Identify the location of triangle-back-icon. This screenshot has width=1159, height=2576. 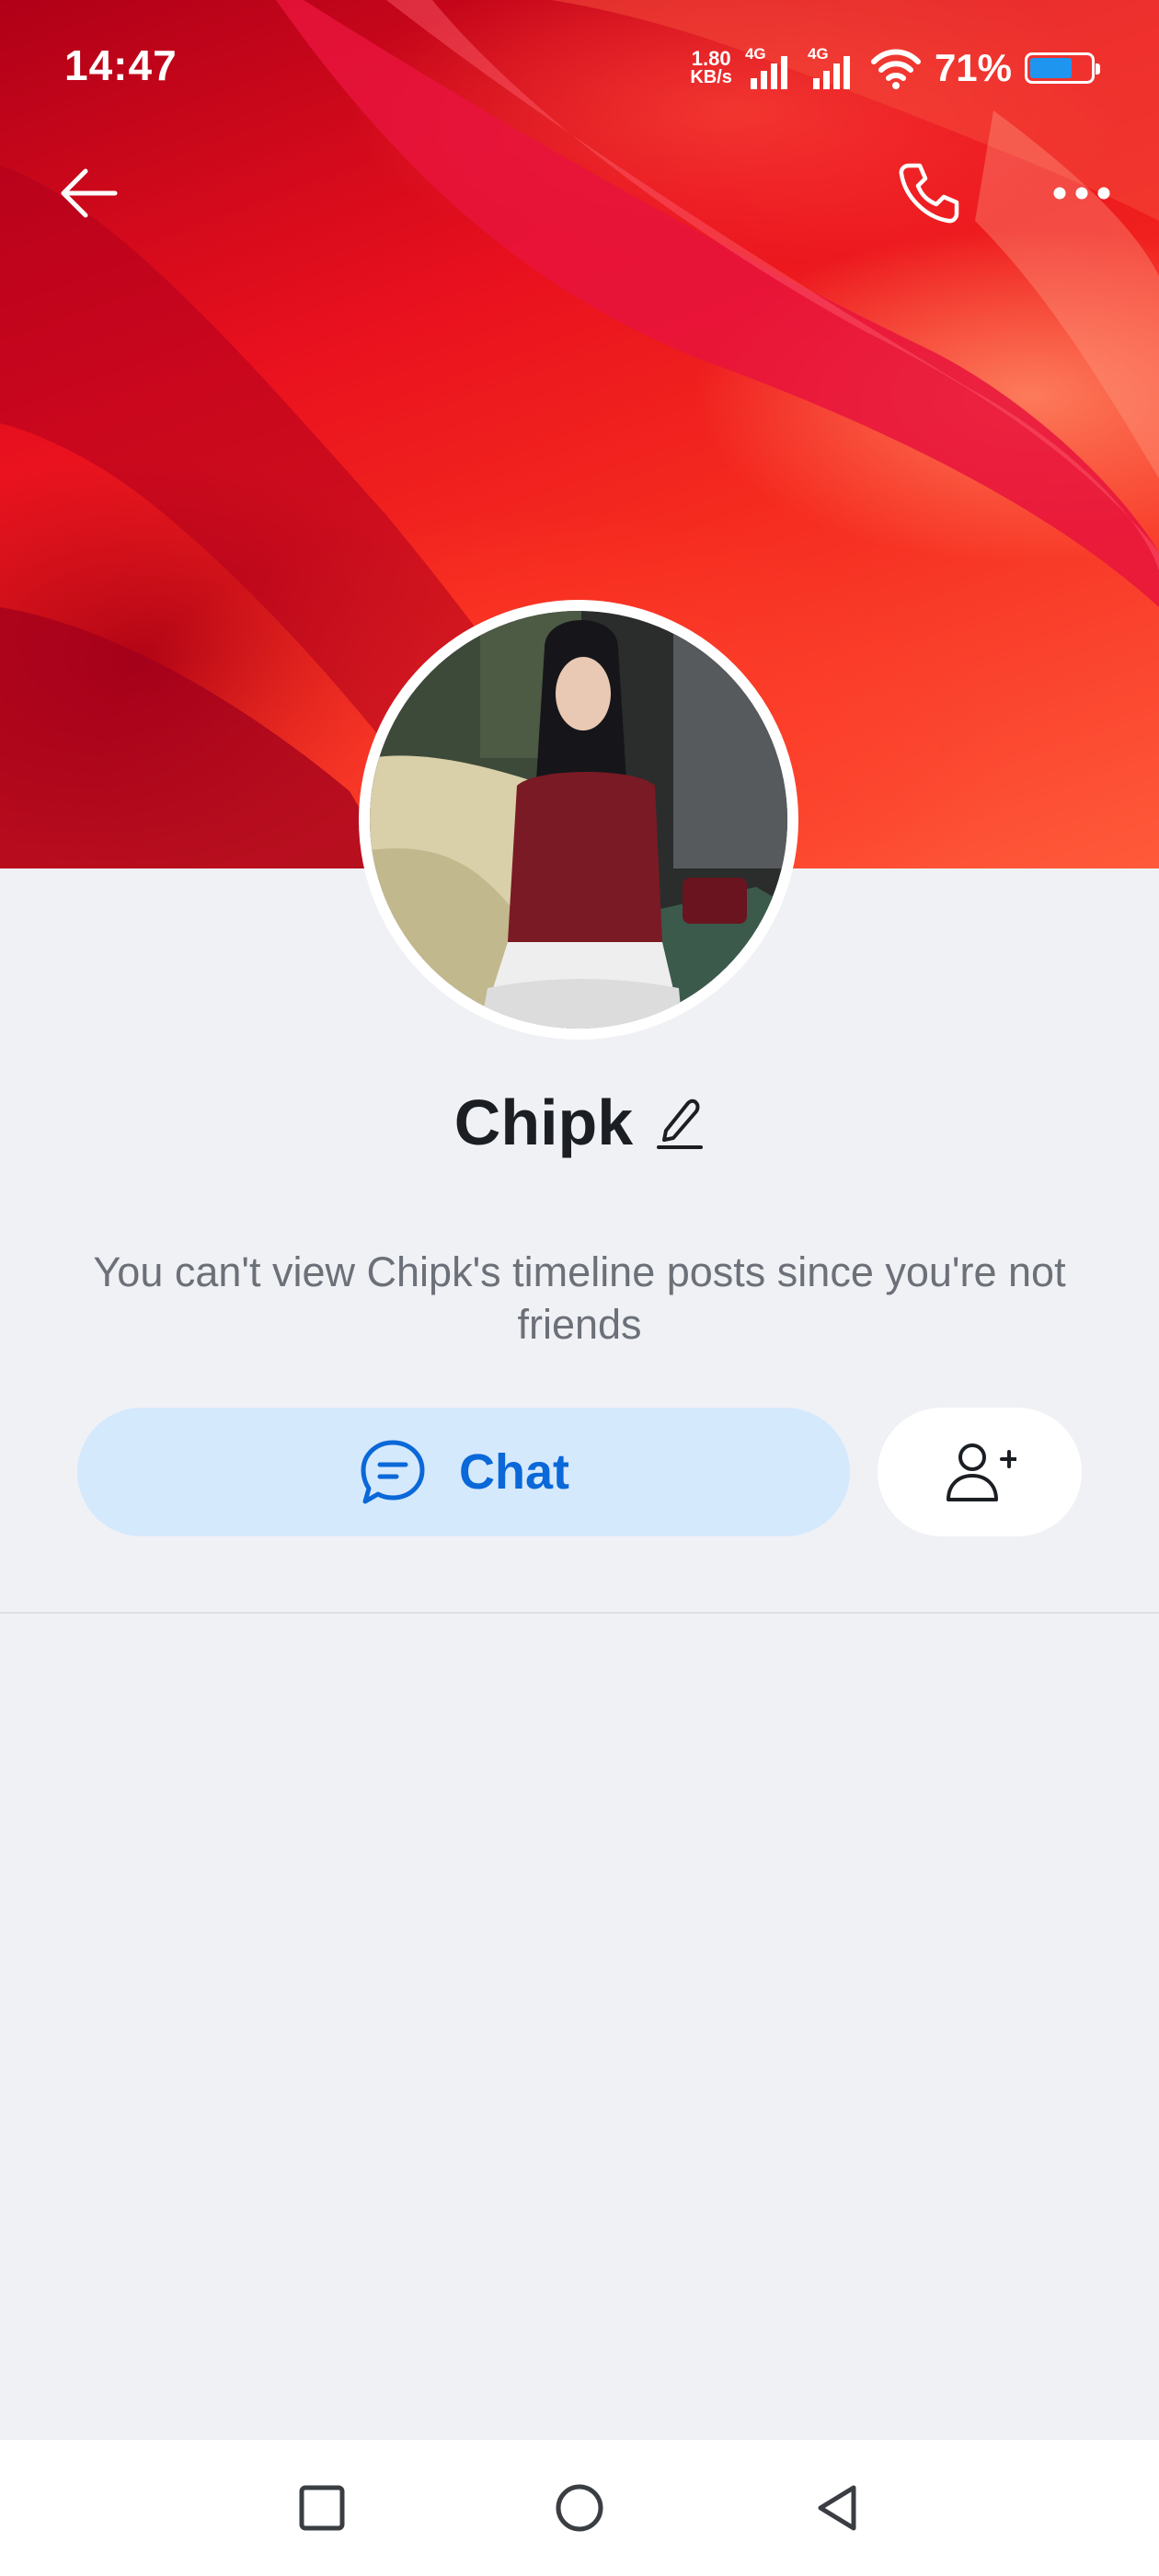
(837, 2508).